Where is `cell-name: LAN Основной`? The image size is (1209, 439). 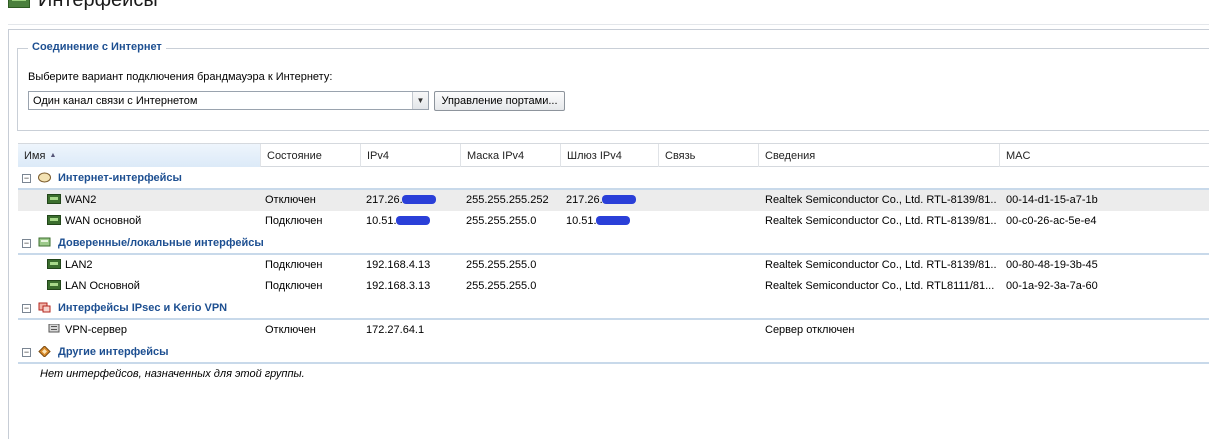 cell-name: LAN Основной is located at coordinates (102, 286).